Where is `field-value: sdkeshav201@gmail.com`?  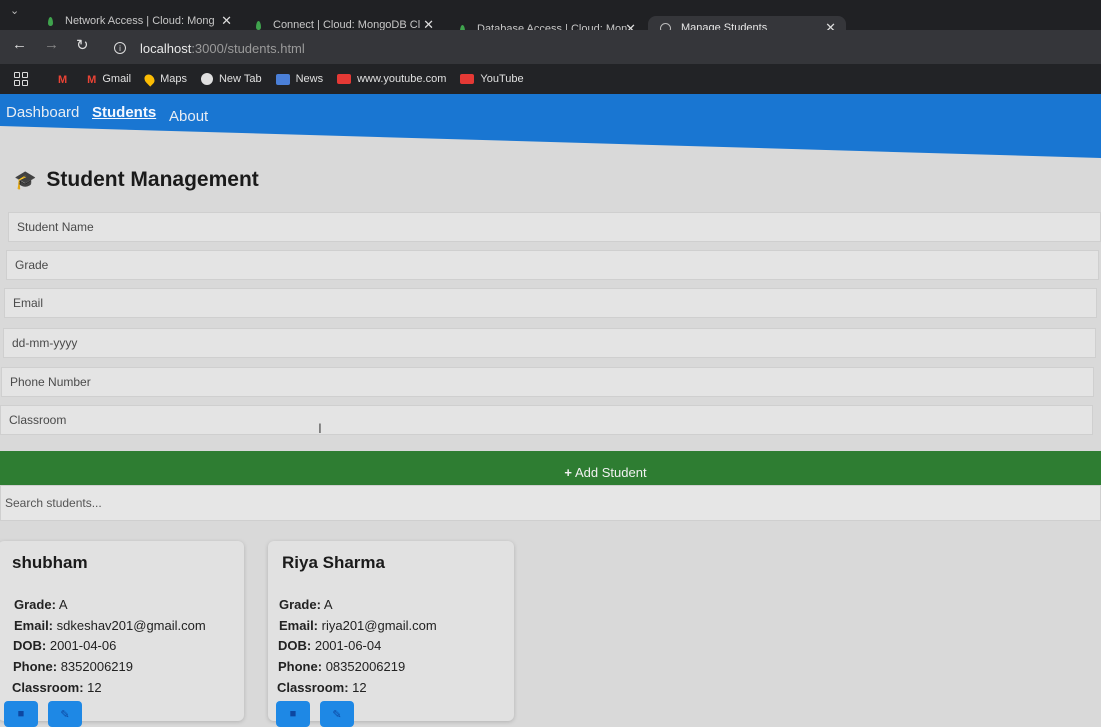 field-value: sdkeshav201@gmail.com is located at coordinates (131, 625).